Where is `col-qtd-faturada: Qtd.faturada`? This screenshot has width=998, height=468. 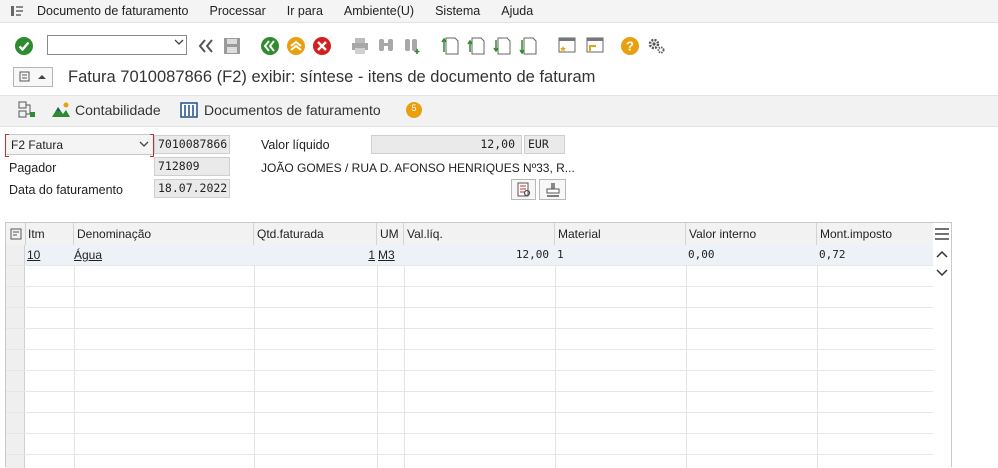
col-qtd-faturada: Qtd.faturada is located at coordinates (315, 234).